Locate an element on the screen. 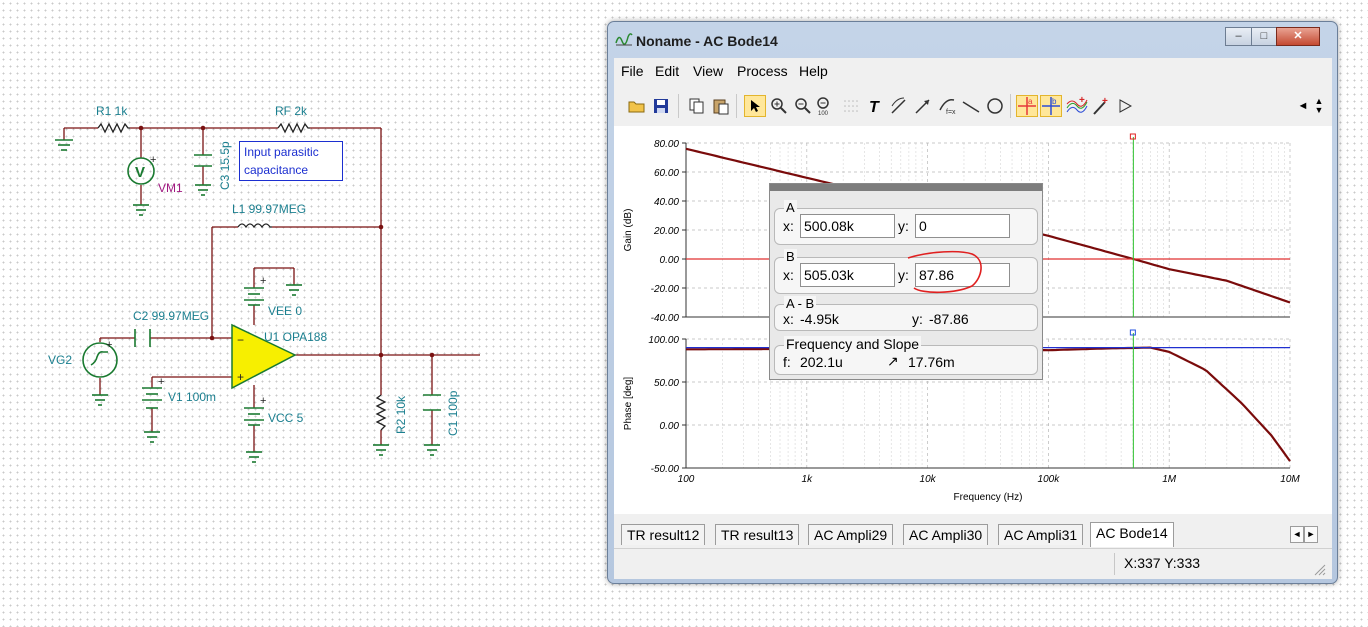 The height and width of the screenshot is (627, 1368). open-button is located at coordinates (637, 106).